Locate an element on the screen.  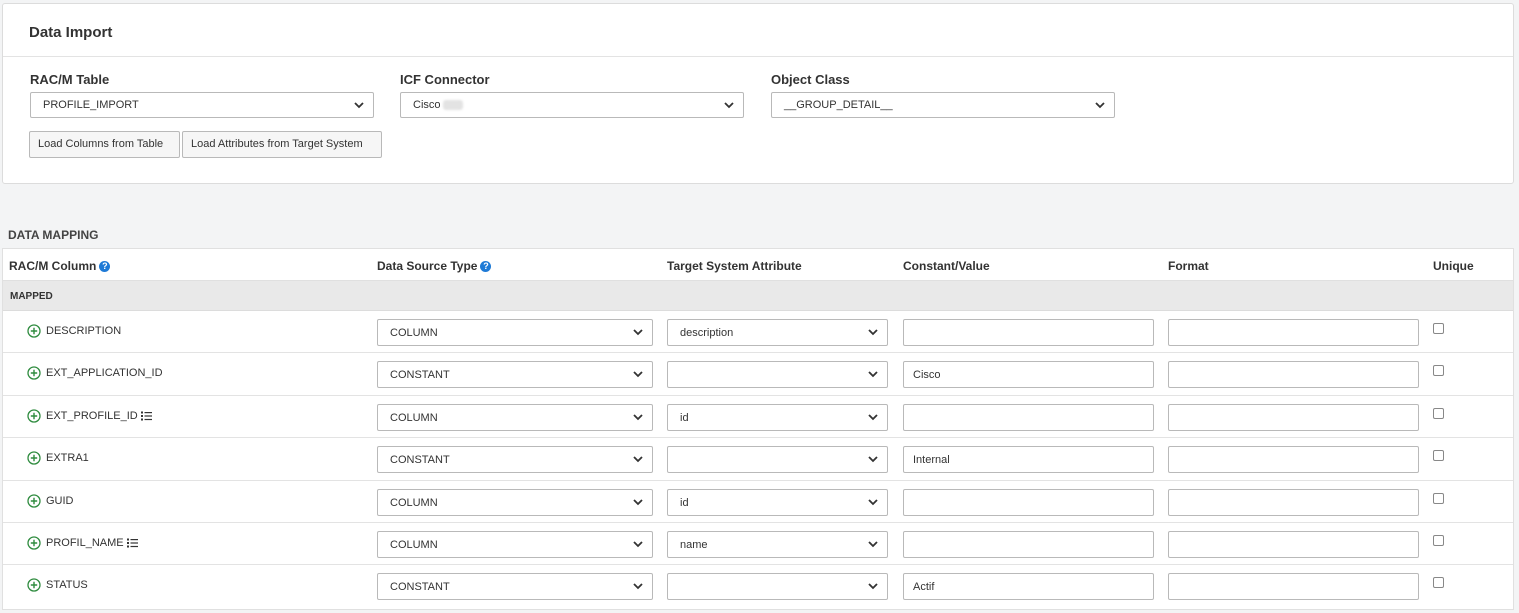
icf-connector-field: ICF Connector Cisco is located at coordinates (572, 95).